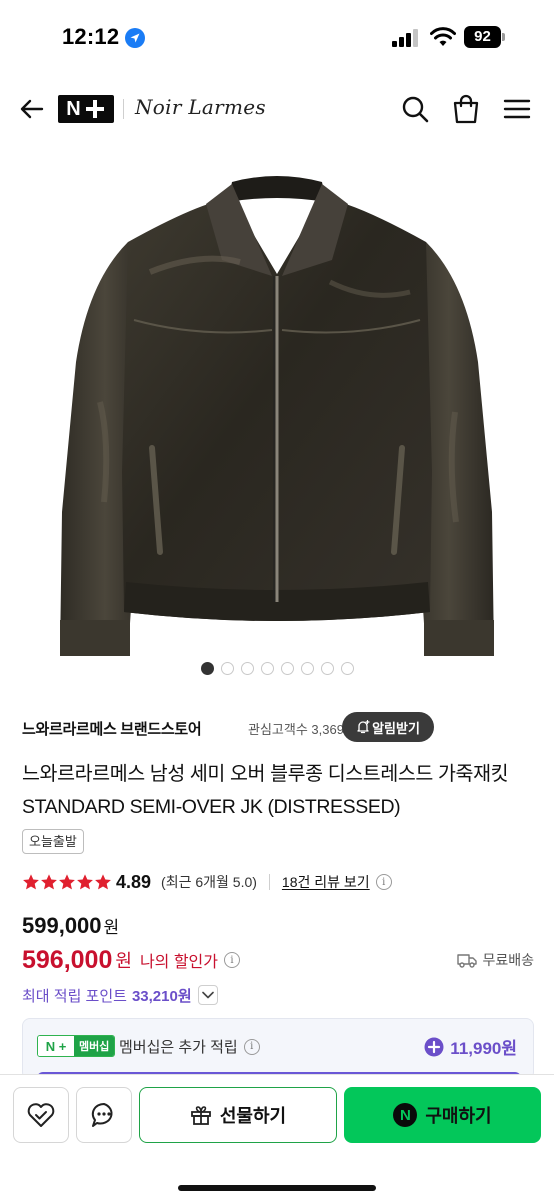 The image size is (554, 1200). I want to click on membership-box: N + 멤버십 멤버십은 추가 적립 i 11,990원, so click(278, 1049).